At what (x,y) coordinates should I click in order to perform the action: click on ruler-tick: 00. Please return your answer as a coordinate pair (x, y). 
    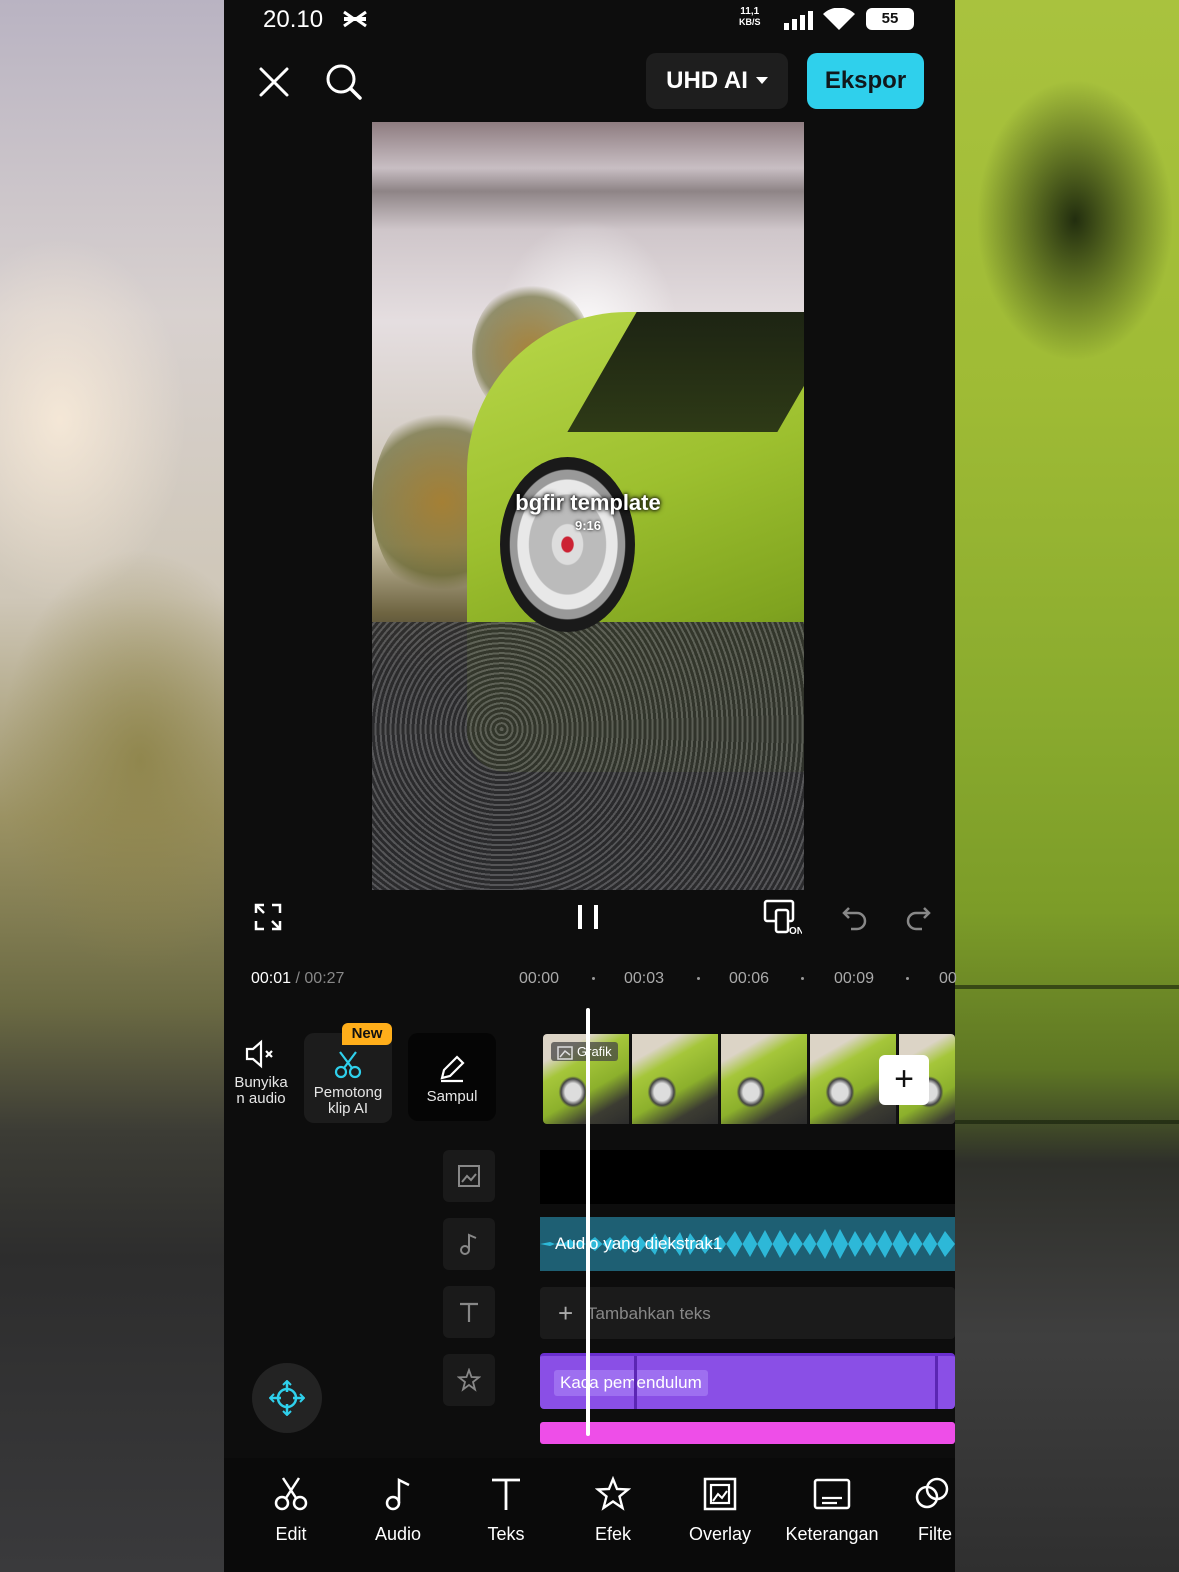
    Looking at the image, I should click on (948, 978).